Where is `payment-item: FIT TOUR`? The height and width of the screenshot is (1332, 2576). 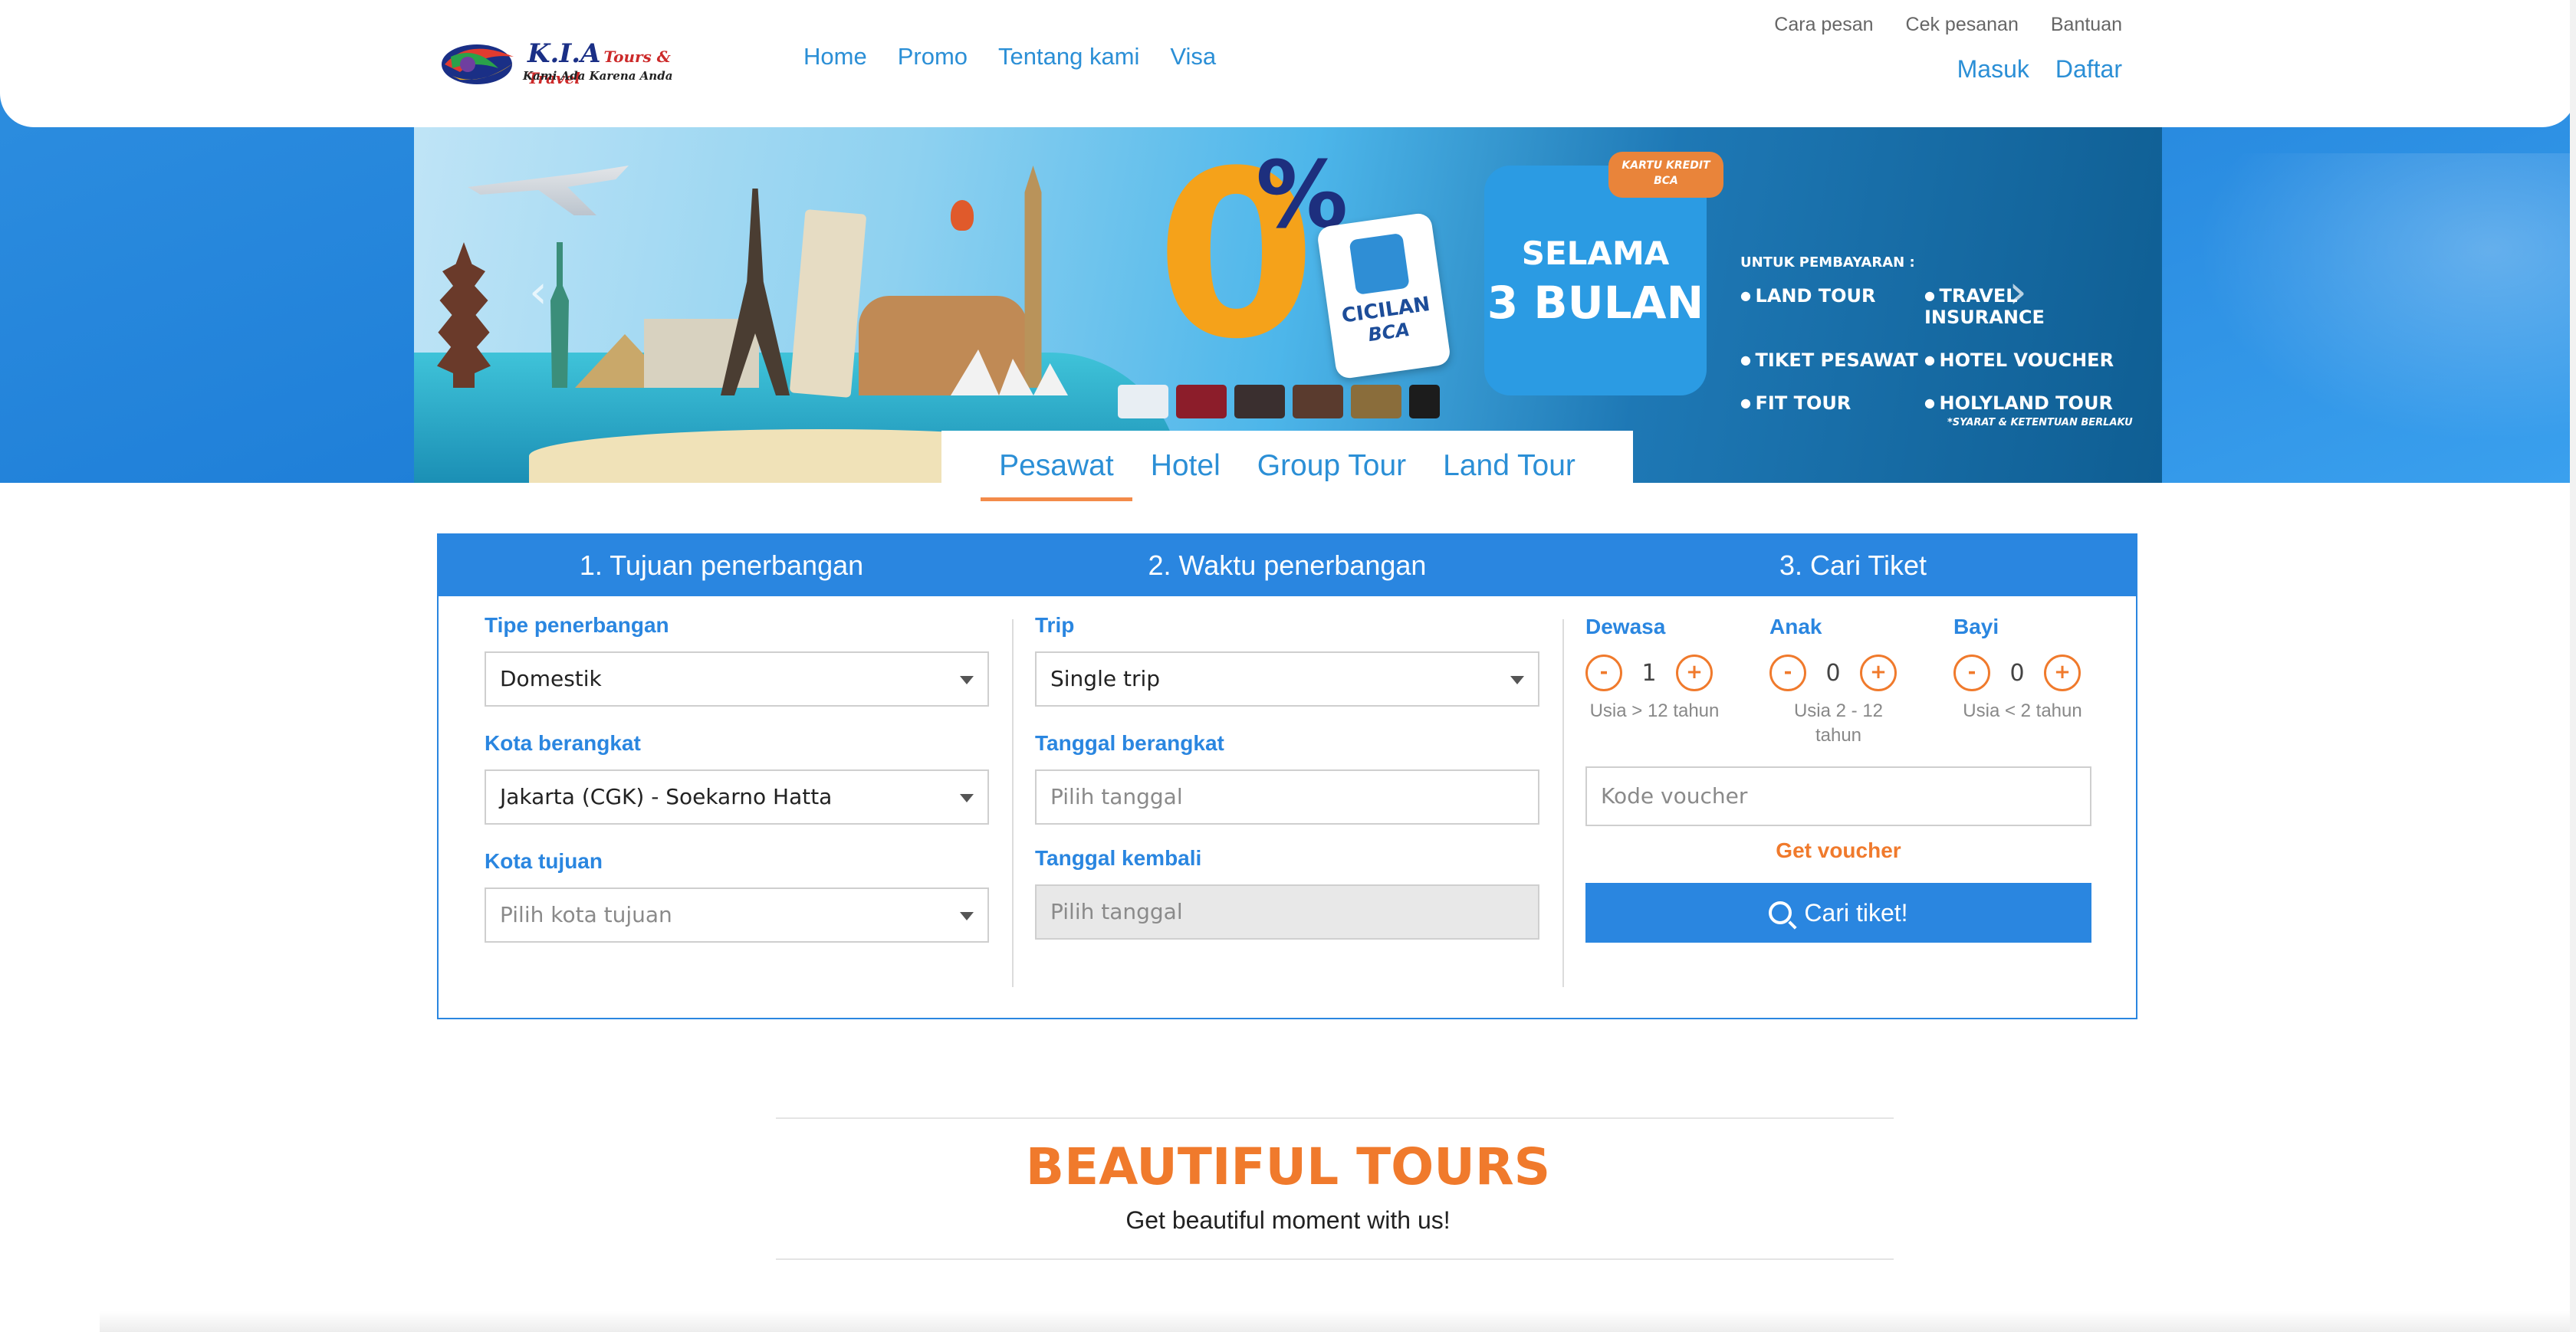 payment-item: FIT TOUR is located at coordinates (1832, 403).